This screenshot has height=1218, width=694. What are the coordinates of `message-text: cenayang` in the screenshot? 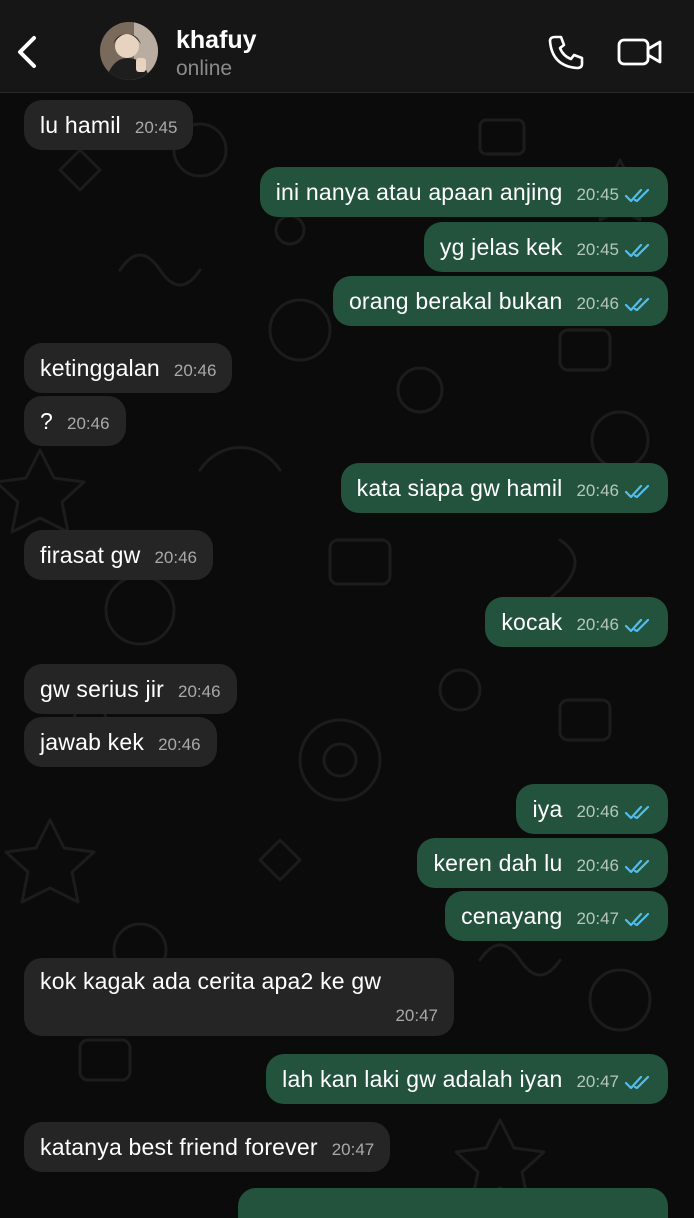 It's located at (512, 915).